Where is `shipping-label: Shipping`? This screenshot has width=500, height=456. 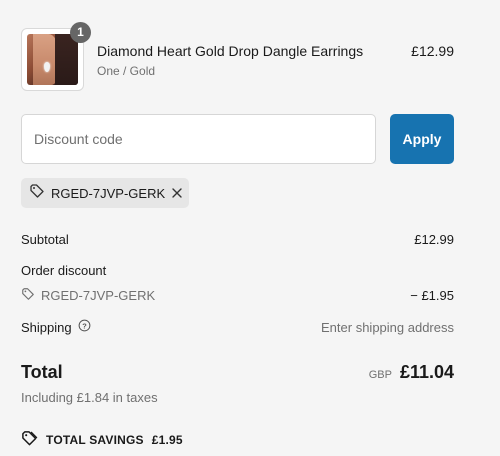
shipping-label: Shipping is located at coordinates (46, 327).